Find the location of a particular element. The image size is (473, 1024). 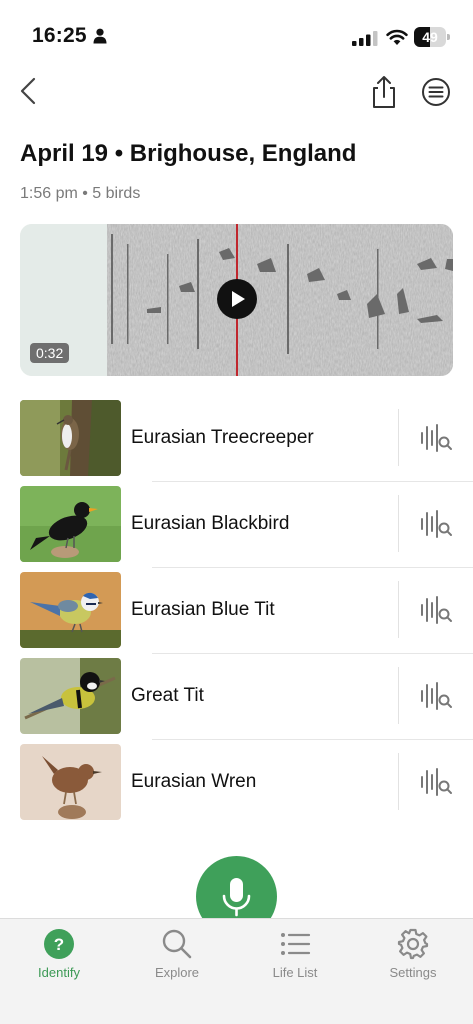

duration-badge: 0:32 is located at coordinates (50, 353).